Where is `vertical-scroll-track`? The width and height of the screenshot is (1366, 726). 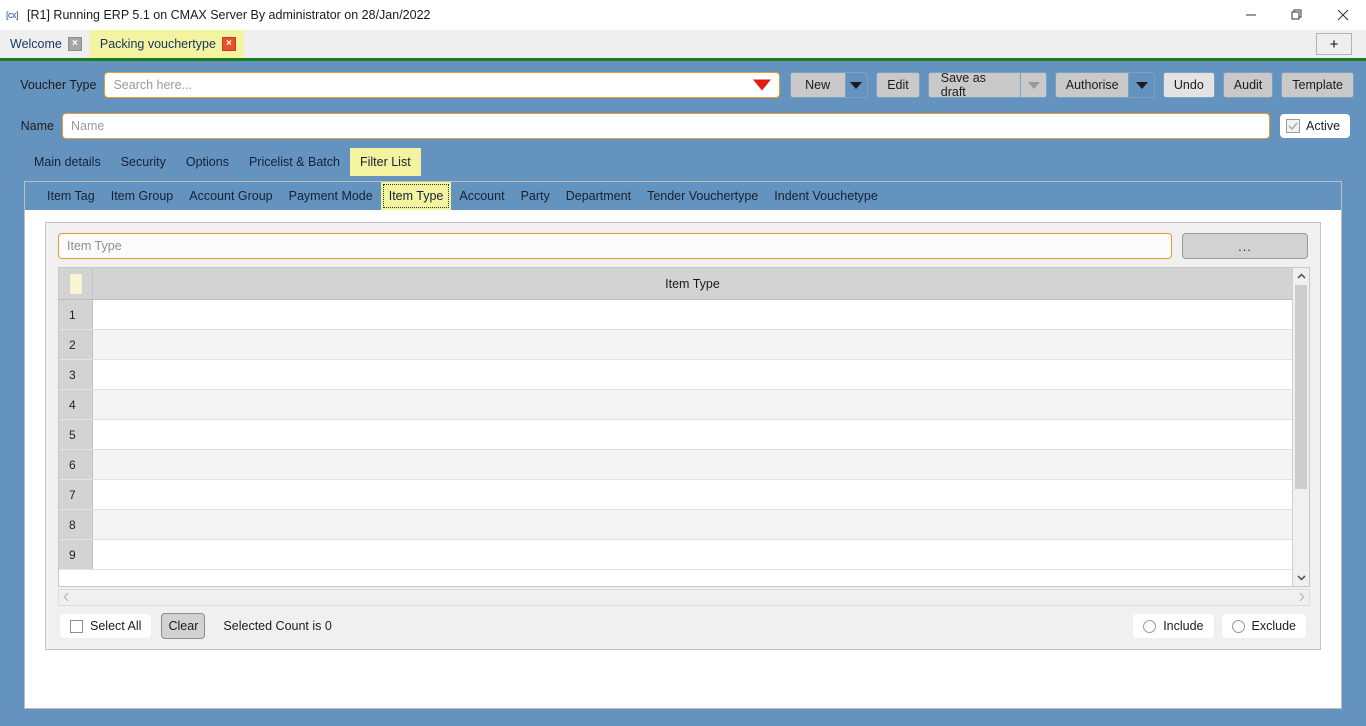
vertical-scroll-track is located at coordinates (1301, 427).